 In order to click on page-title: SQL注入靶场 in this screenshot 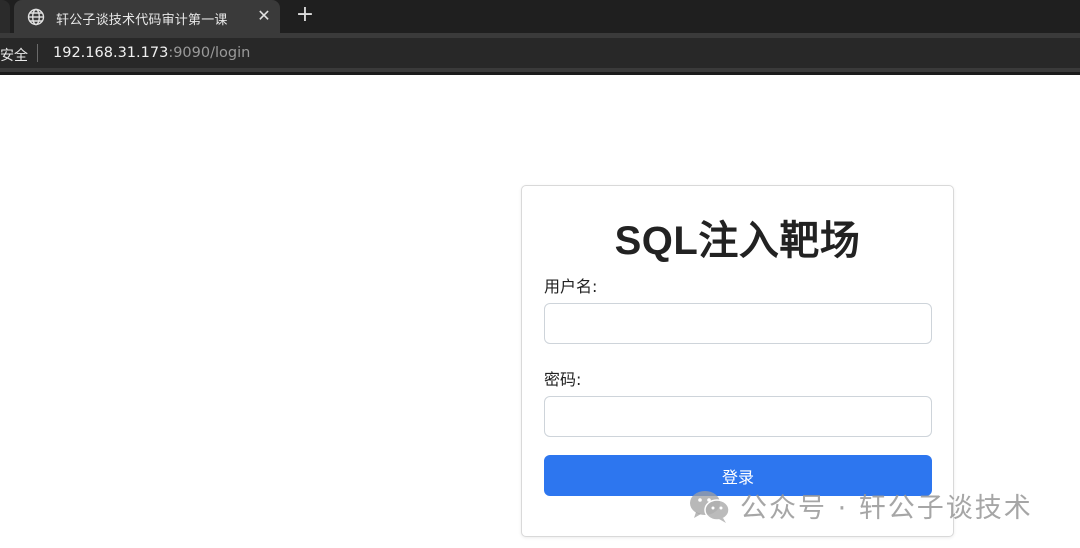, I will do `click(737, 241)`.